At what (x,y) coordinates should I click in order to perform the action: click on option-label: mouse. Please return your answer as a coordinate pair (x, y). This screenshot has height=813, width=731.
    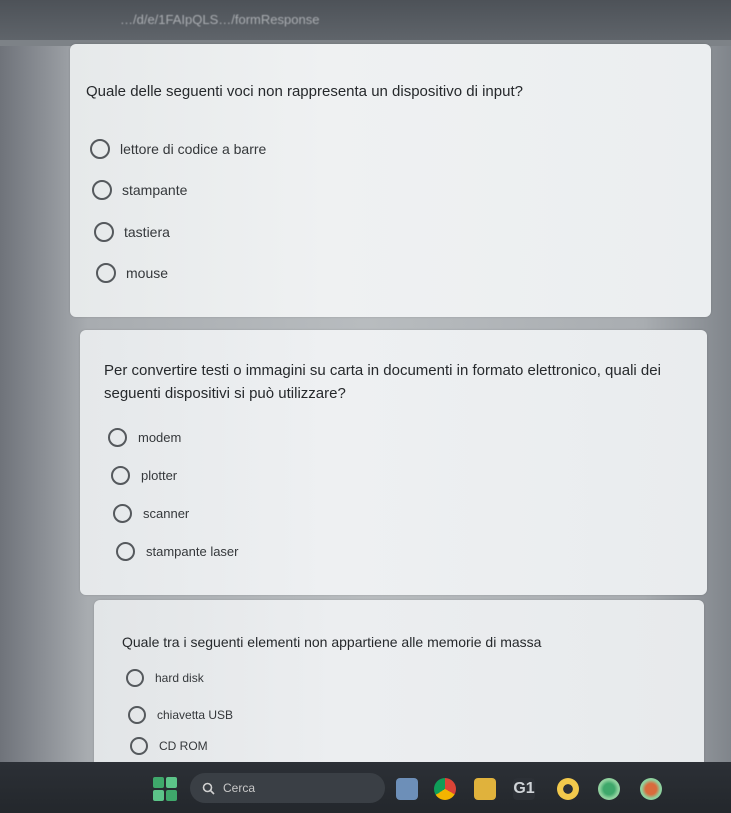
    Looking at the image, I should click on (147, 273).